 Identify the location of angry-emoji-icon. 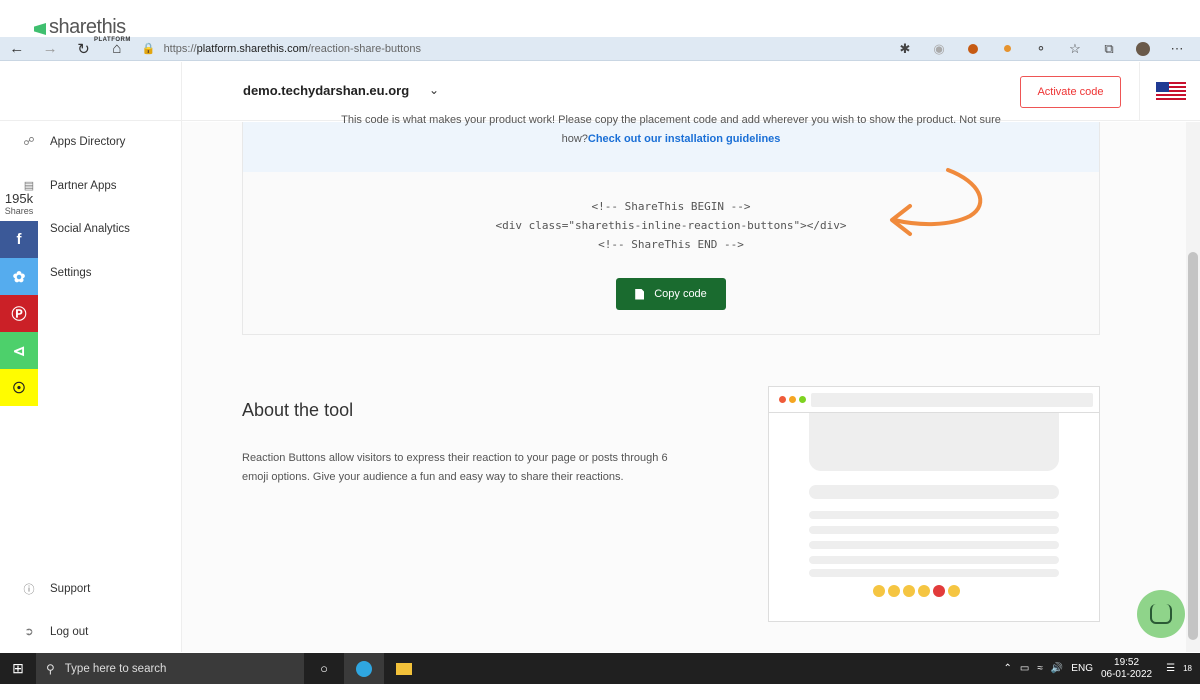
(939, 591).